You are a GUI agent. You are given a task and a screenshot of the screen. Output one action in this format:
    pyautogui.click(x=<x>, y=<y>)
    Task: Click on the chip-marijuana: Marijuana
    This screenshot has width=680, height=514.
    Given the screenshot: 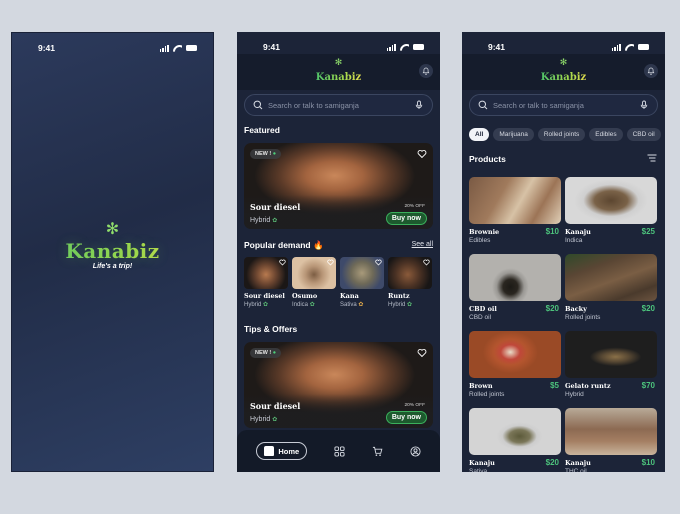 What is the action you would take?
    pyautogui.click(x=513, y=134)
    